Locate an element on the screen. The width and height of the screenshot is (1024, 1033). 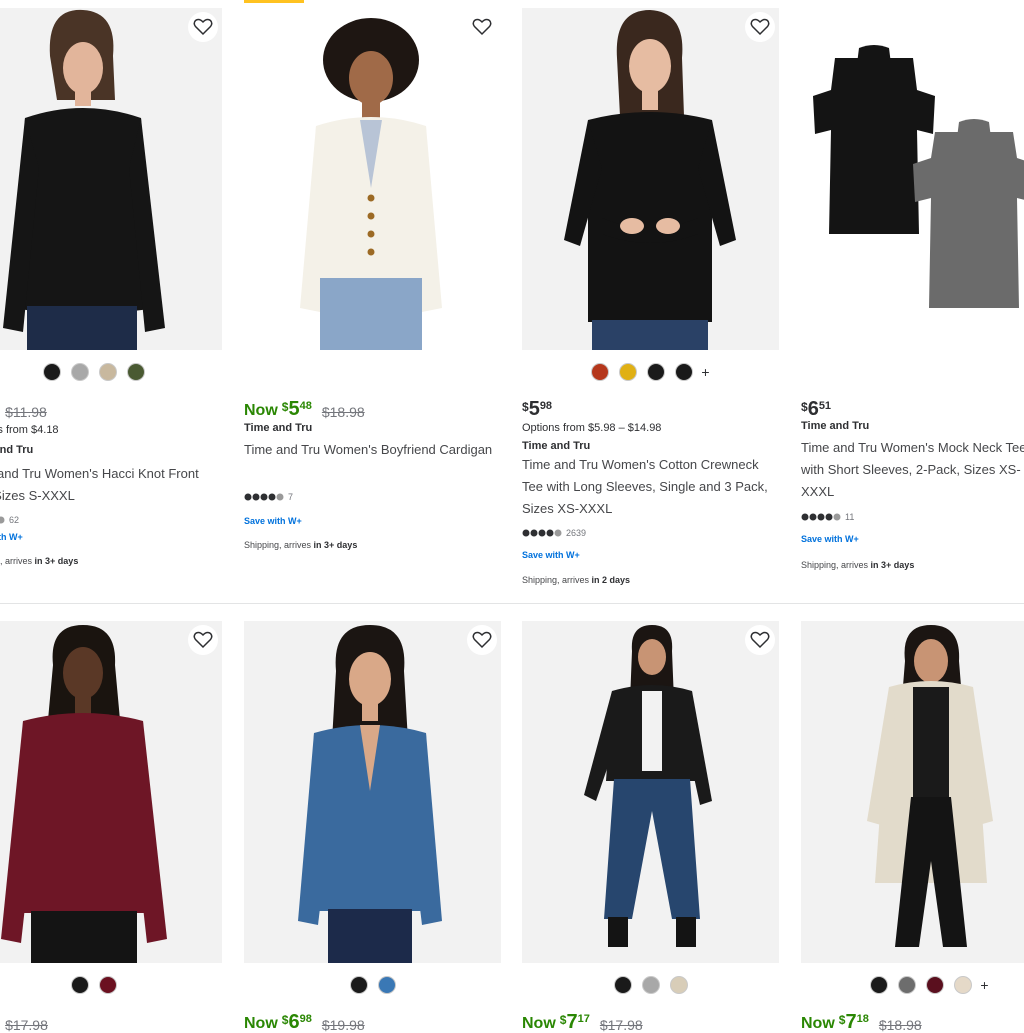
price: $ 6 91 $17.98 is located at coordinates (24, 1022).